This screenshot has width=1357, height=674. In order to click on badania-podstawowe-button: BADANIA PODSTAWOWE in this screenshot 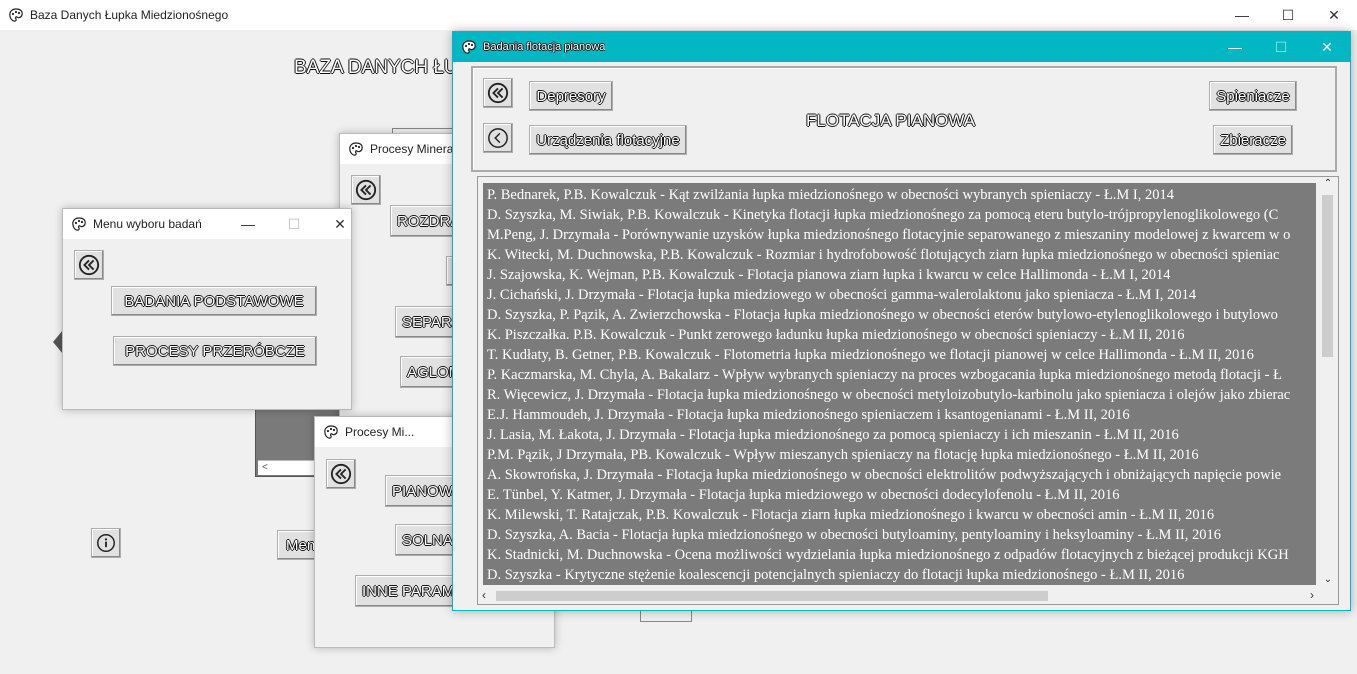, I will do `click(214, 301)`.